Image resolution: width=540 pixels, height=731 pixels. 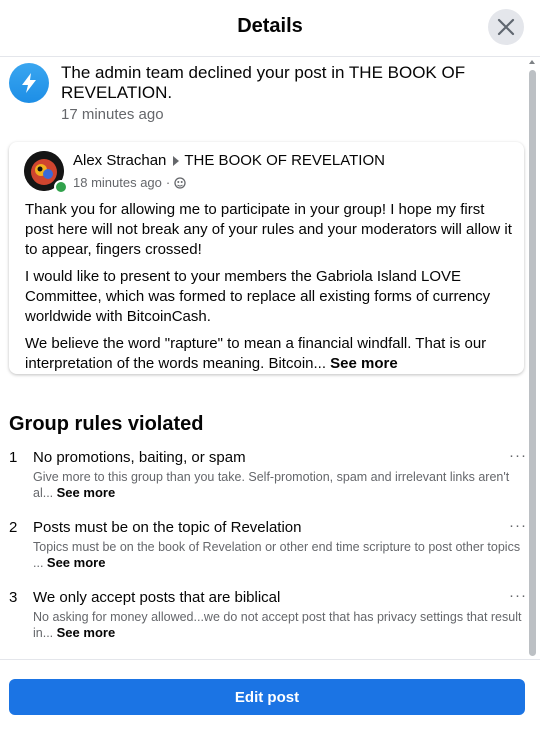 What do you see at coordinates (270, 659) in the screenshot?
I see `footer-divider` at bounding box center [270, 659].